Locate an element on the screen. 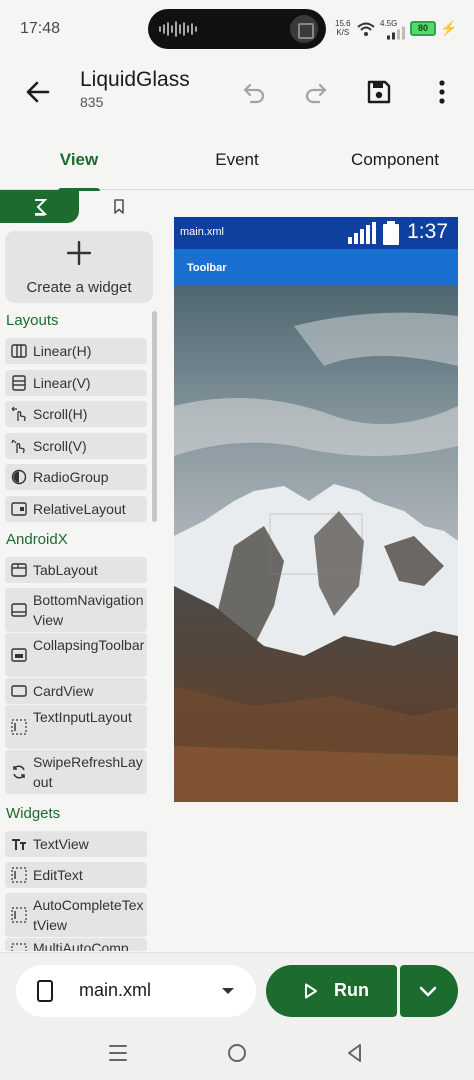 The image size is (474, 1080). play-icon is located at coordinates (311, 991).